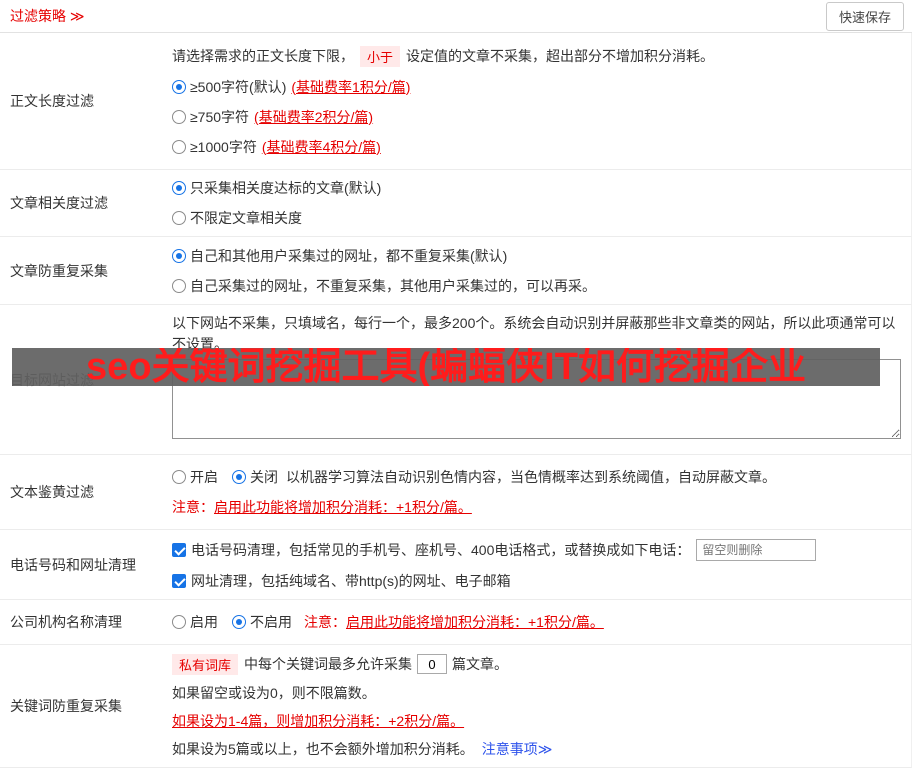 The height and width of the screenshot is (768, 912). What do you see at coordinates (343, 507) in the screenshot?
I see `porn-note-body: 启用此功能将增加积分消耗：+1积分/篇。` at bounding box center [343, 507].